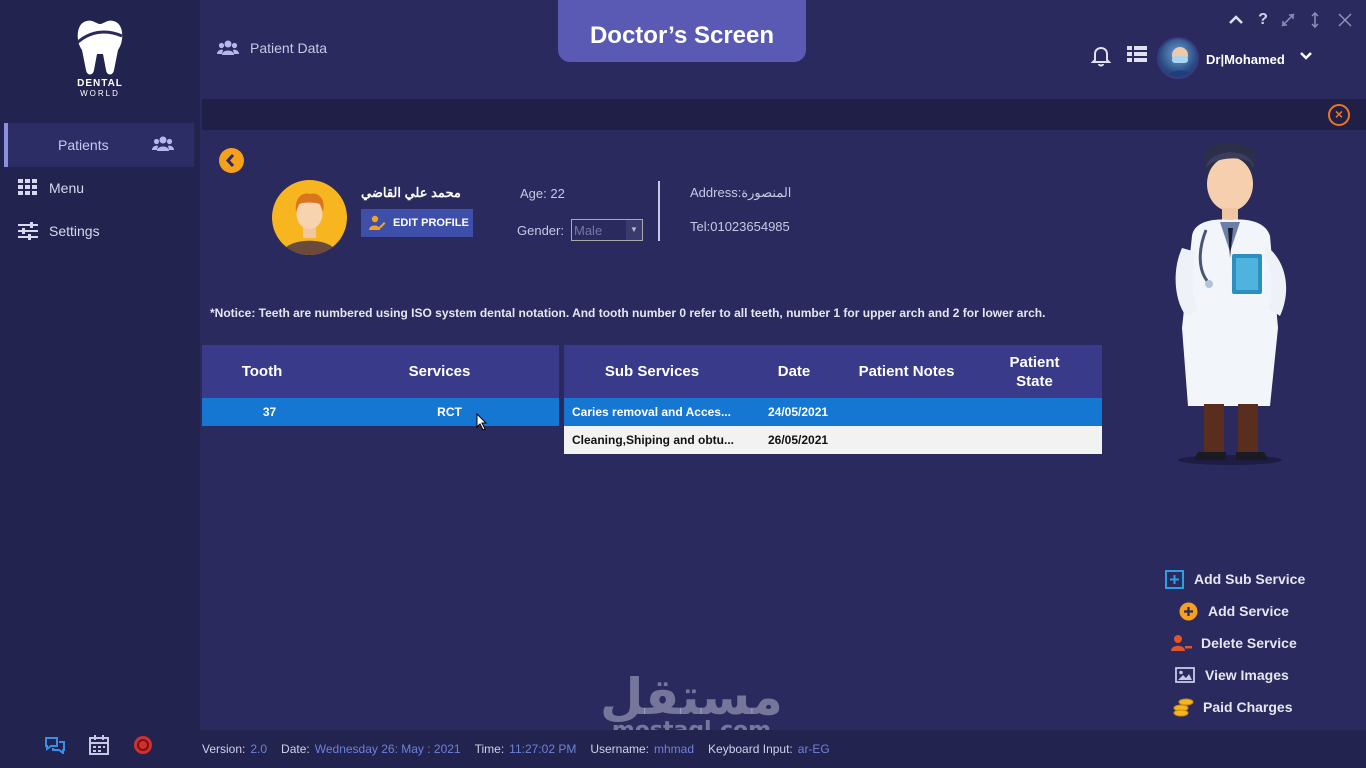 The height and width of the screenshot is (768, 1366). What do you see at coordinates (798, 412) in the screenshot?
I see `cell-date: 24/05/2021` at bounding box center [798, 412].